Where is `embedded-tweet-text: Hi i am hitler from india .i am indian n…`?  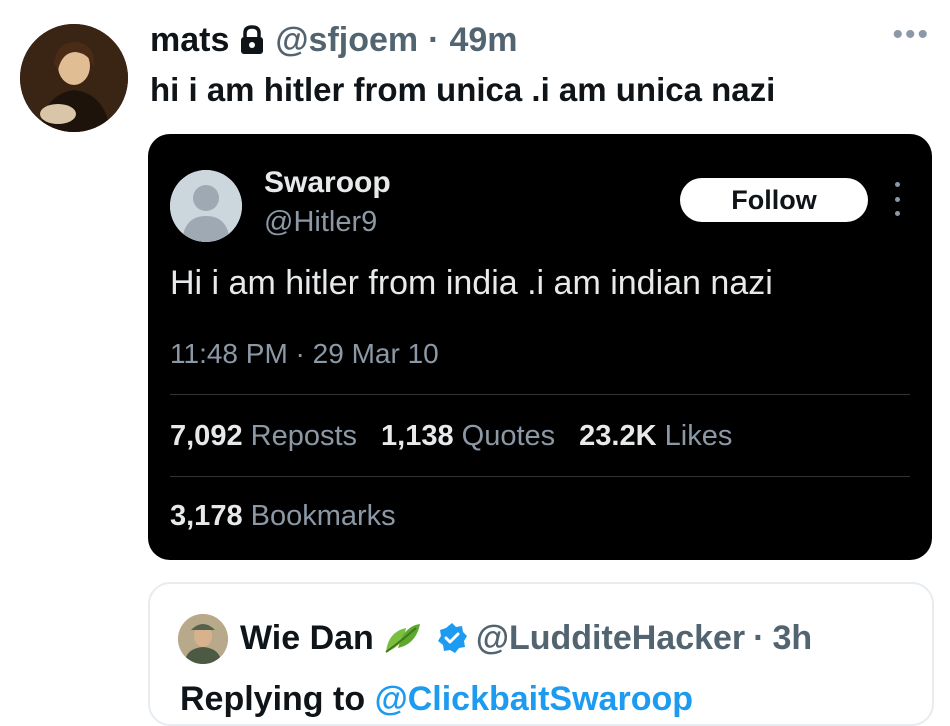 embedded-tweet-text: Hi i am hitler from india .i am indian n… is located at coordinates (471, 283).